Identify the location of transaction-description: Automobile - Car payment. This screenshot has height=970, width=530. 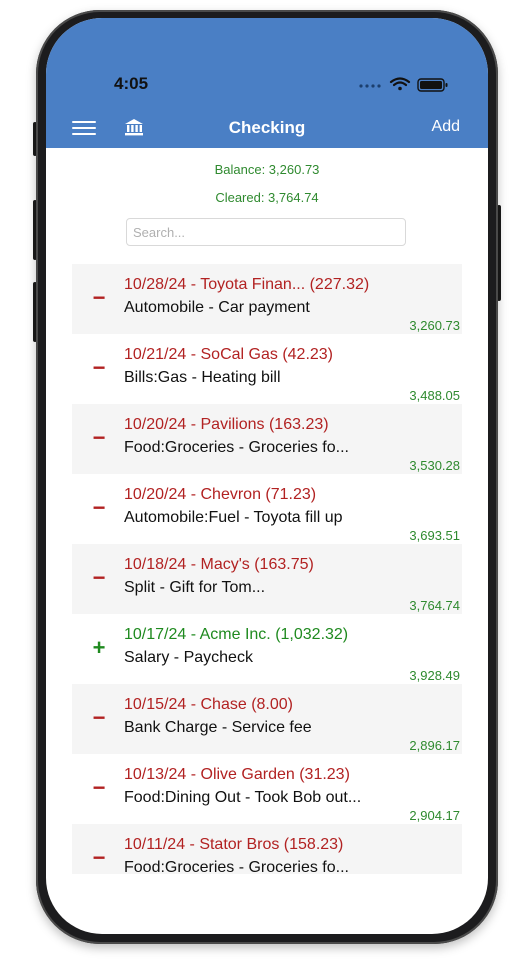
(217, 307).